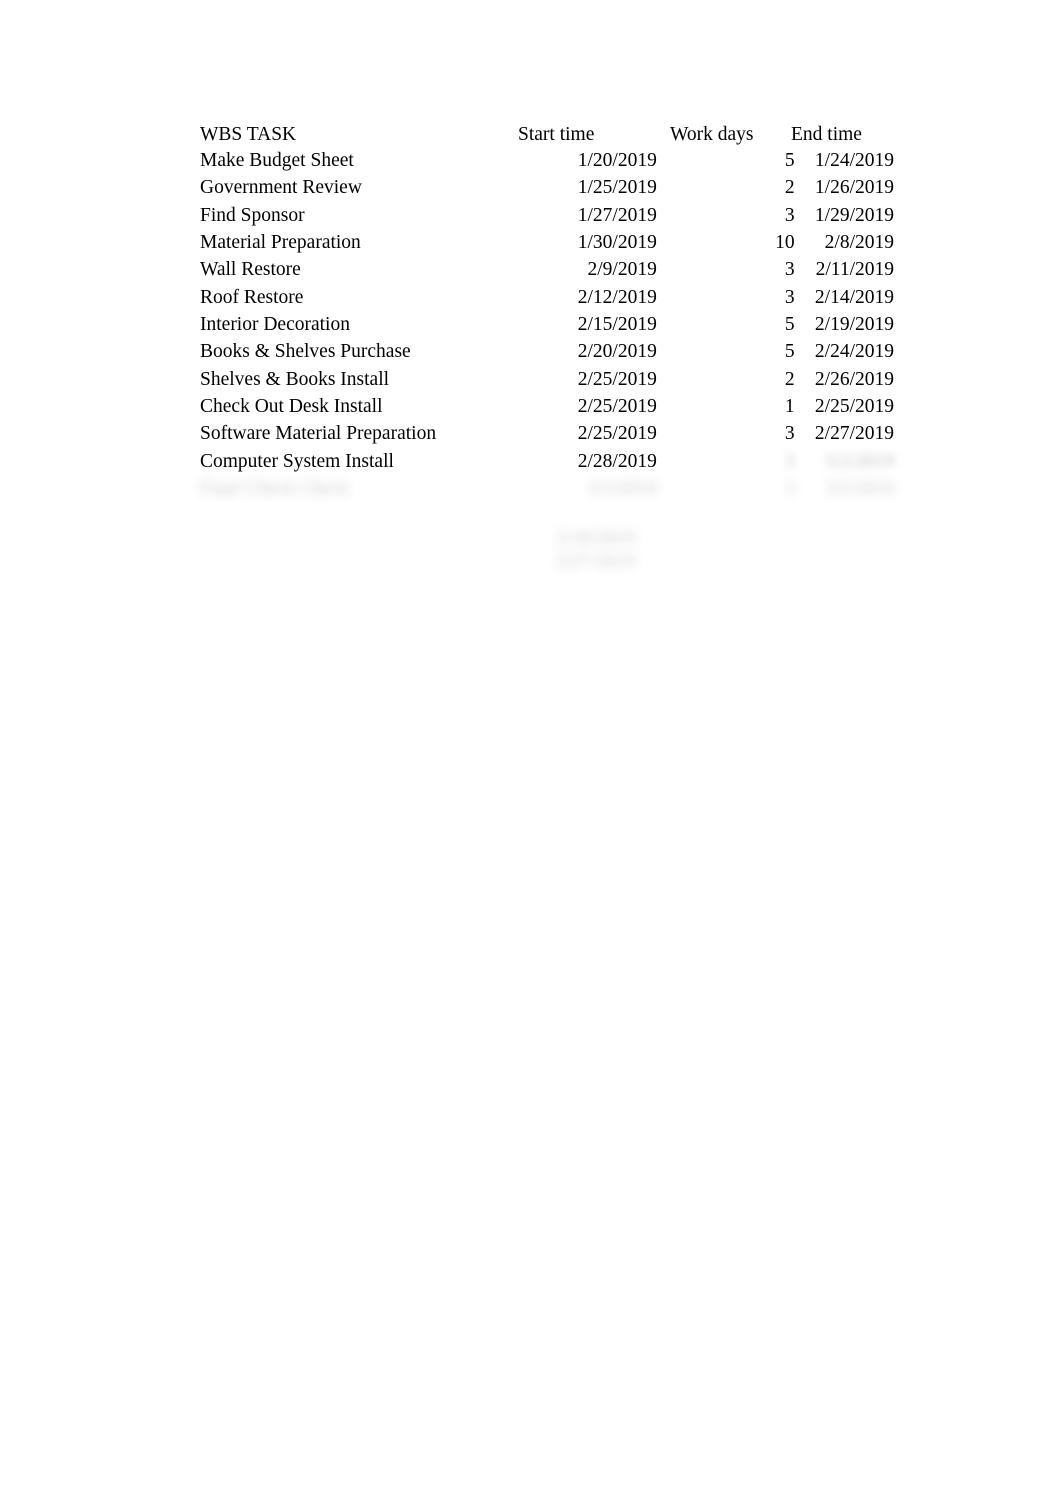  I want to click on trailing-note-line-2: 2/27/2019, so click(596, 561).